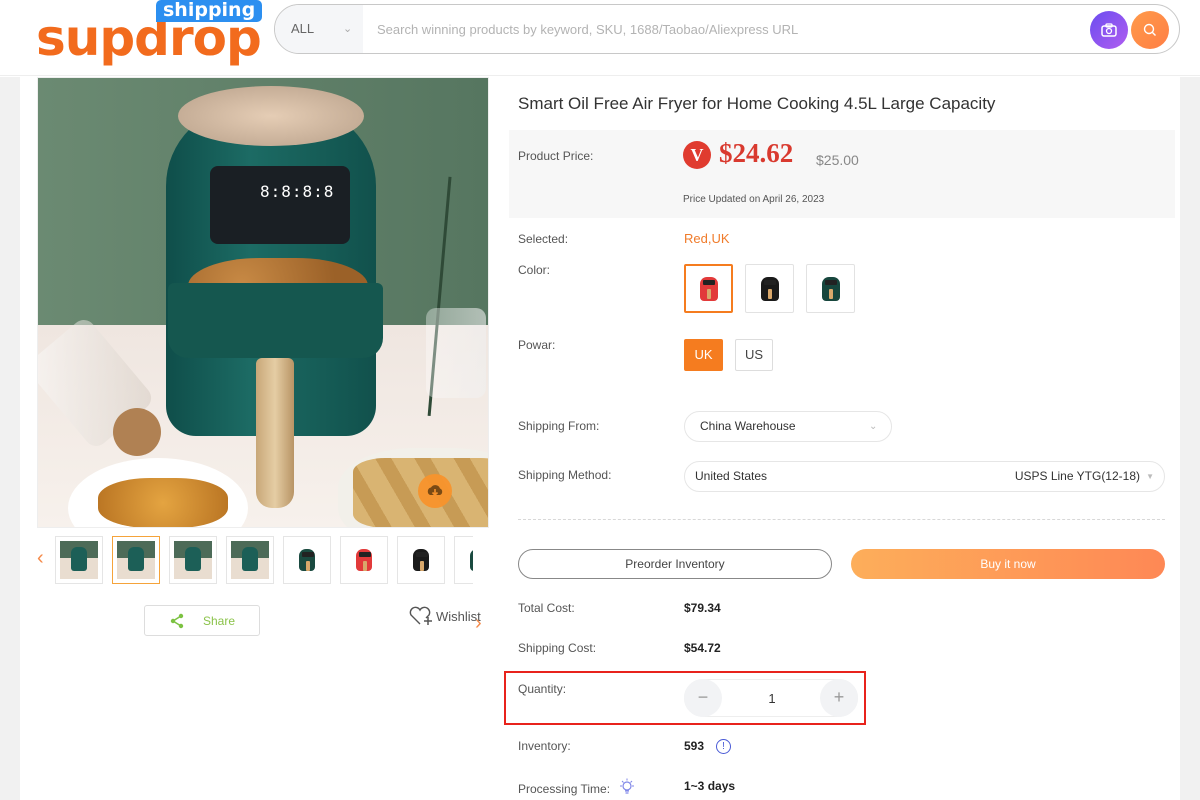 The image size is (1200, 800). I want to click on search-bar: ALL ⌄, so click(727, 29).